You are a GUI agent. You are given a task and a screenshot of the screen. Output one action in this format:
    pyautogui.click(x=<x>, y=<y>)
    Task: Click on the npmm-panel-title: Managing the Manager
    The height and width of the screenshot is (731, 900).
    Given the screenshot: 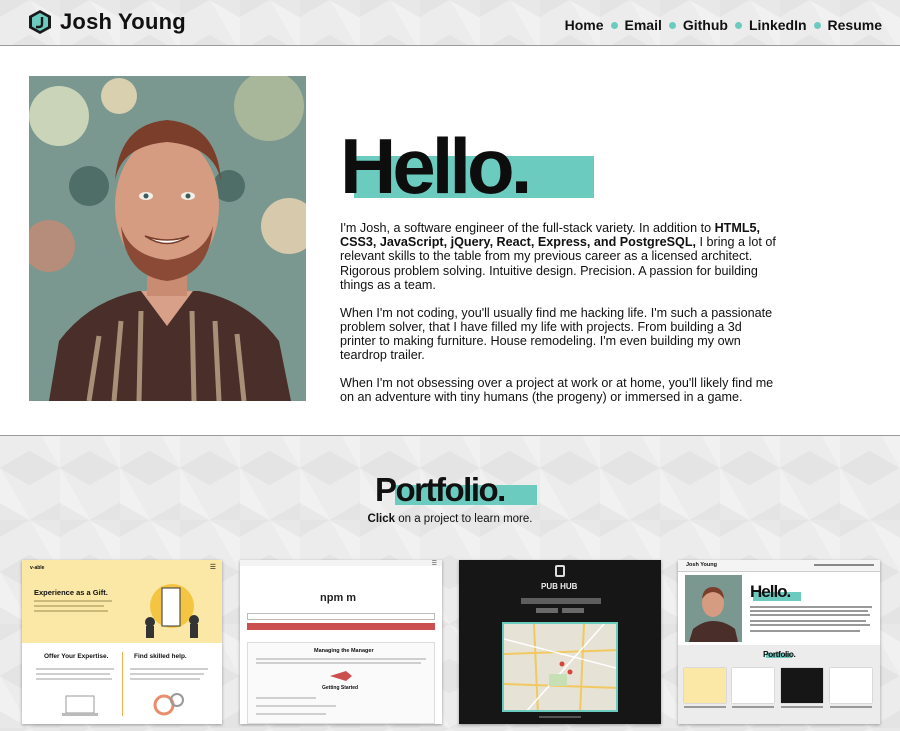 What is the action you would take?
    pyautogui.click(x=344, y=651)
    